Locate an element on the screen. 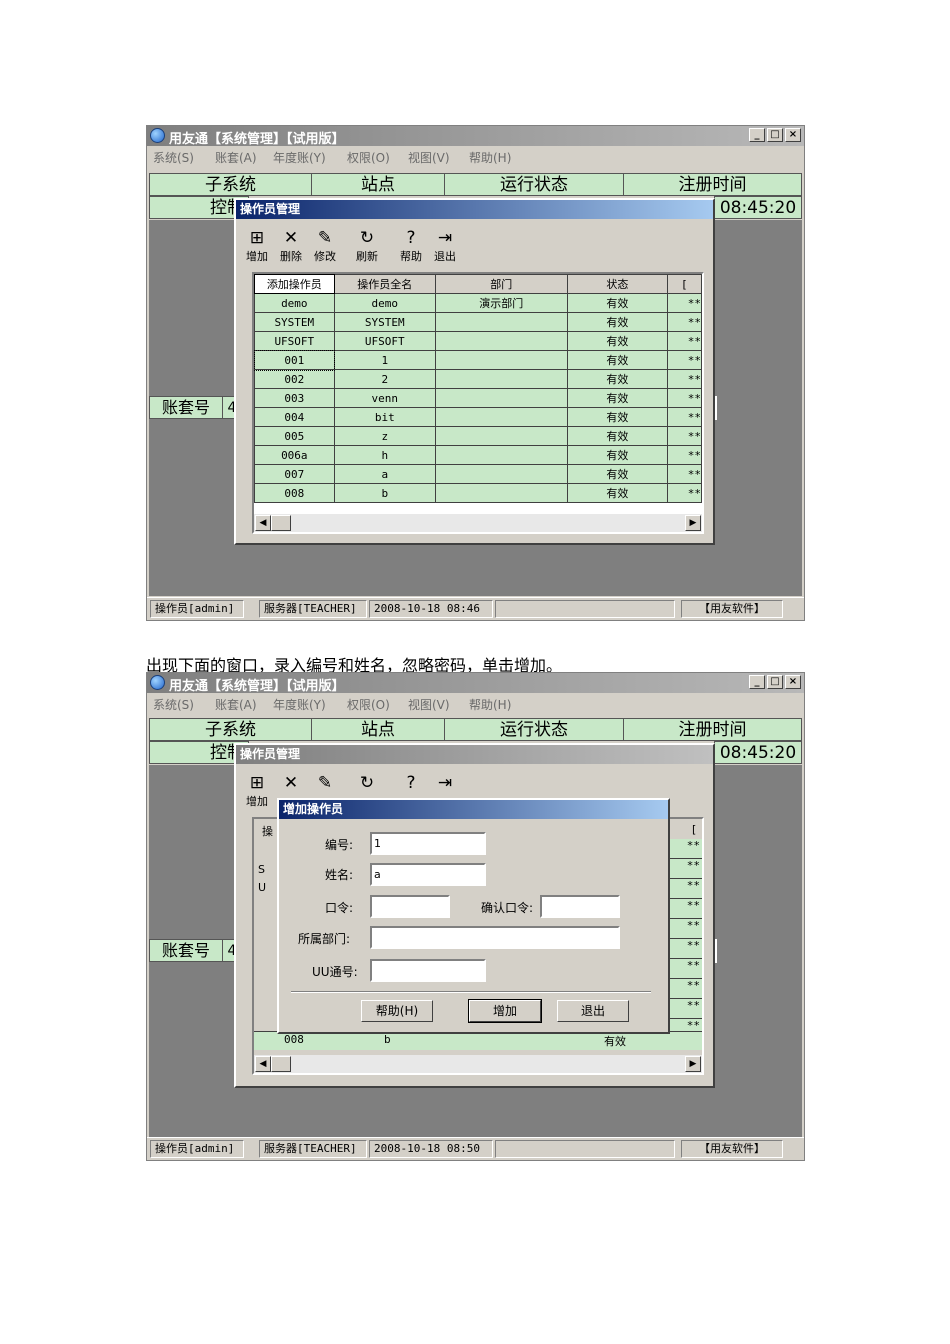  status-brand: 【用友软件】 is located at coordinates (732, 1149).